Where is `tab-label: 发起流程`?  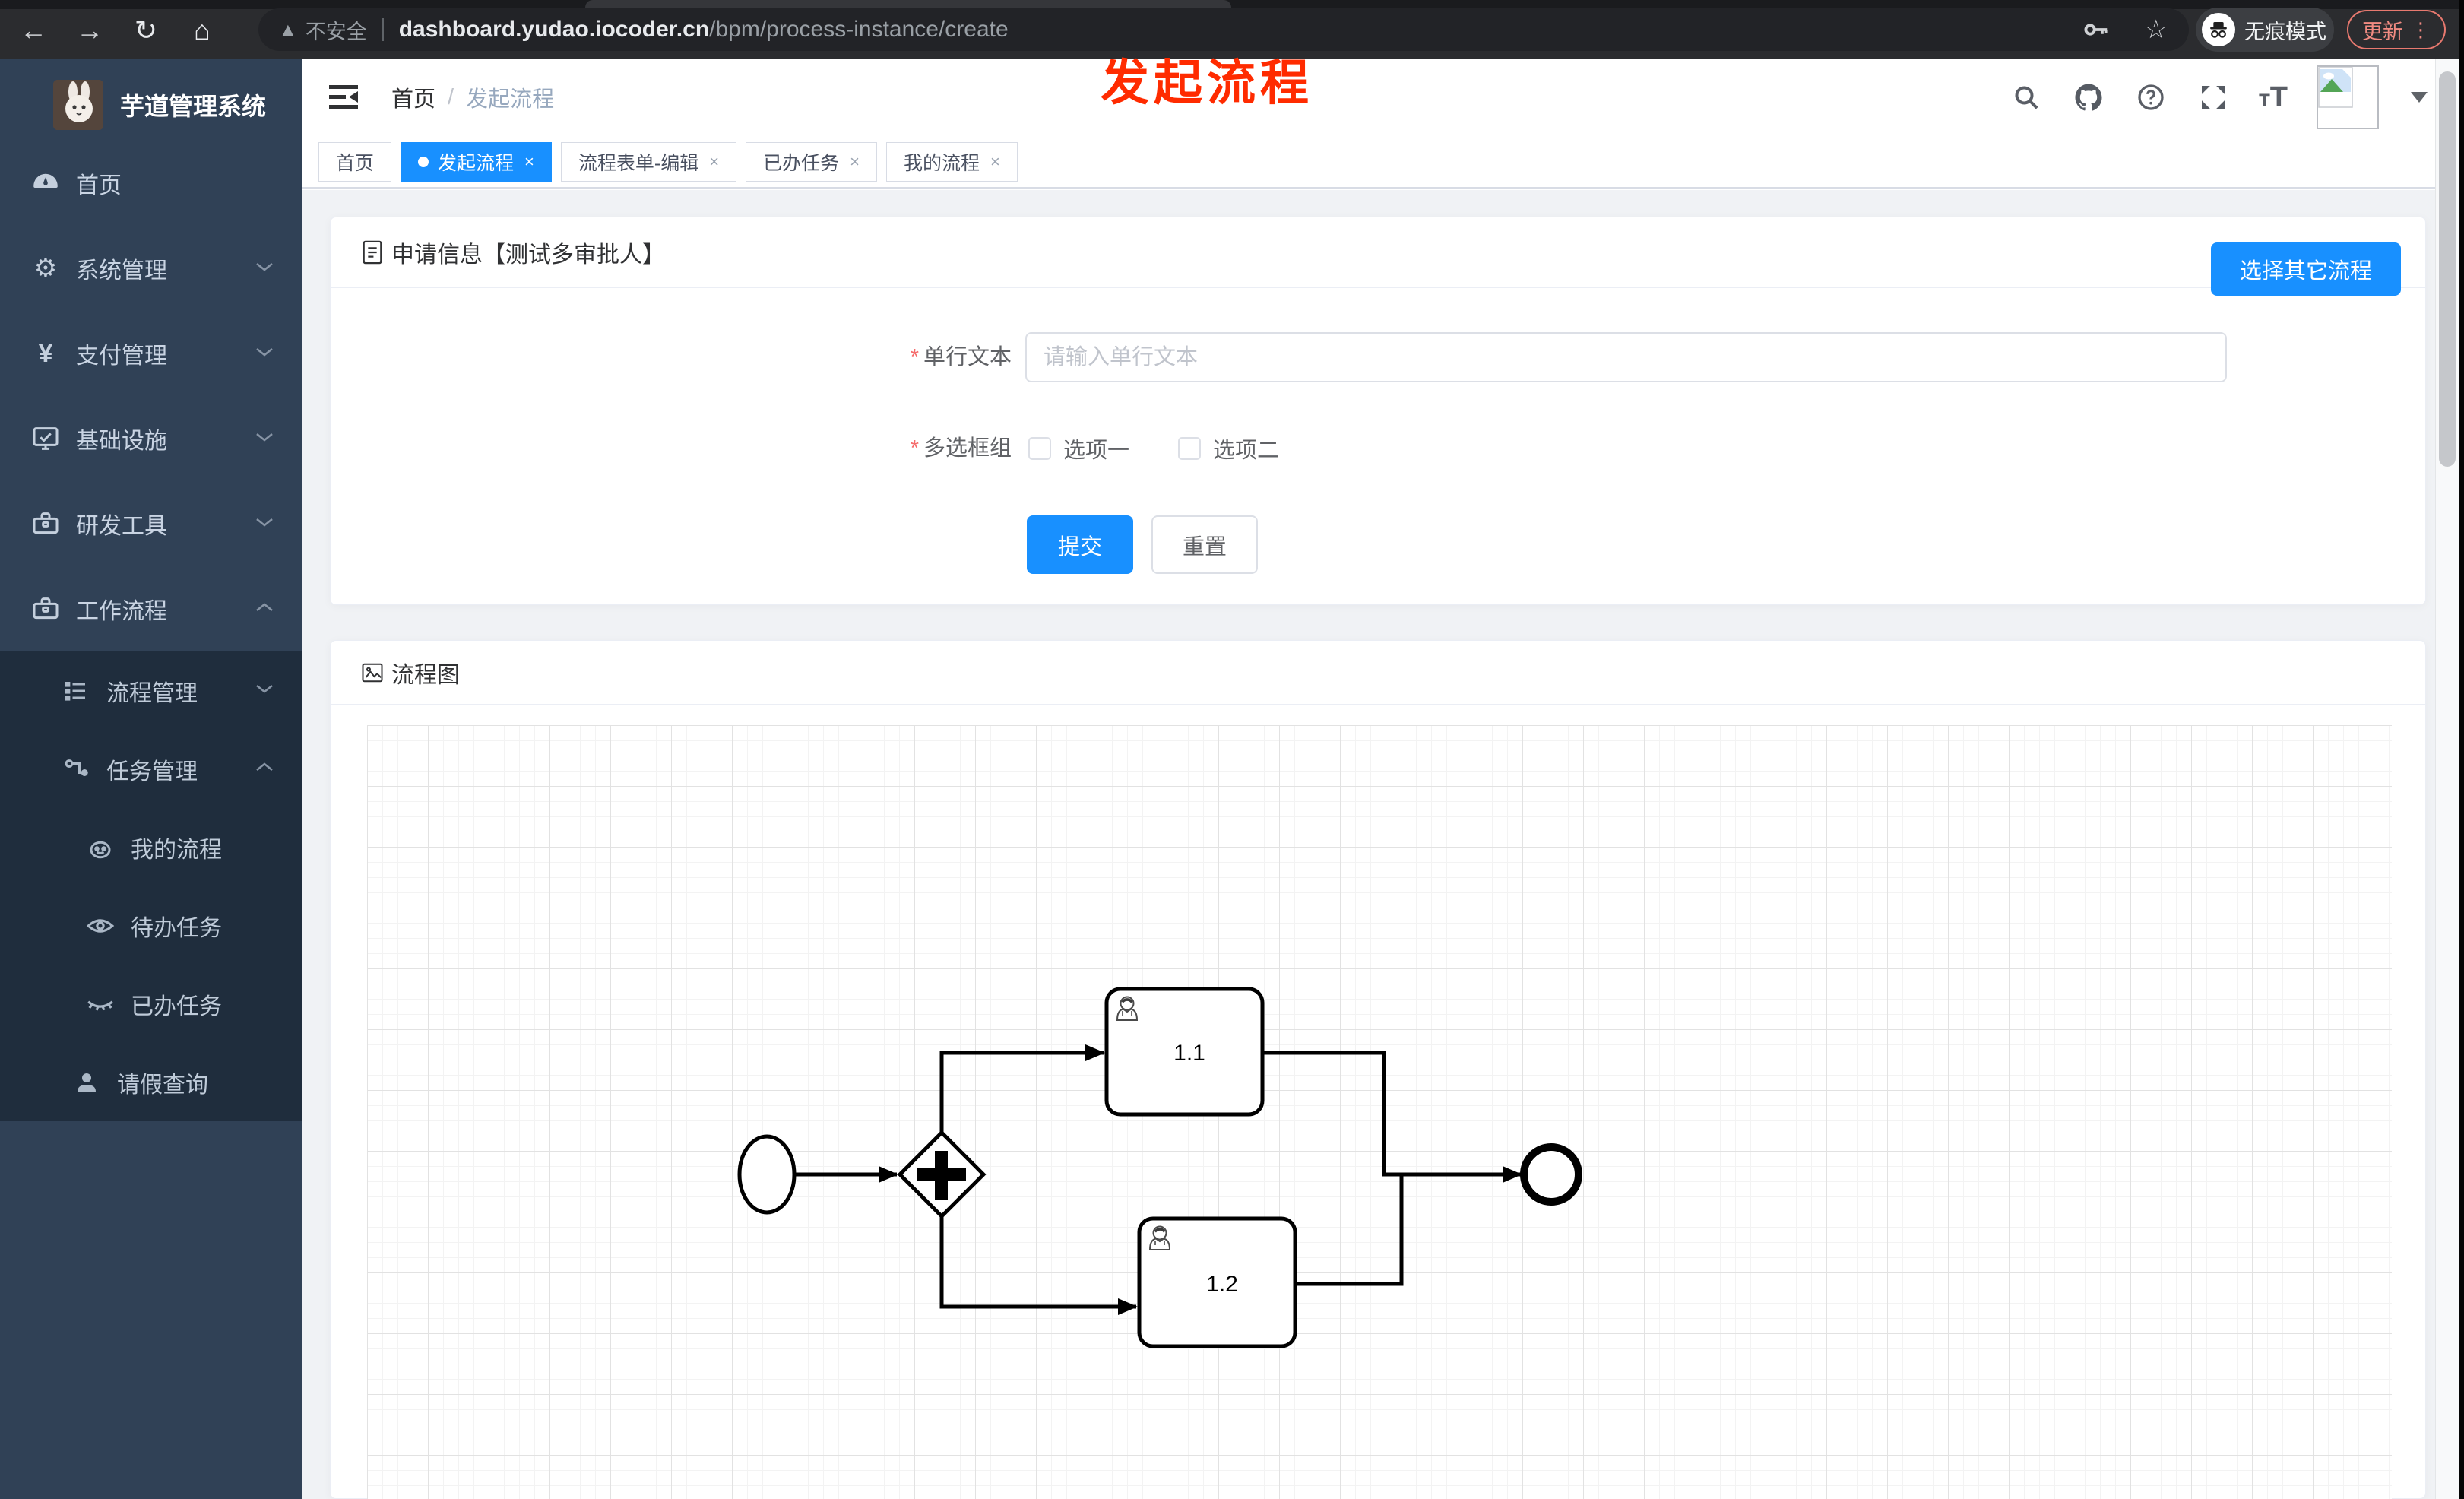 tab-label: 发起流程 is located at coordinates (476, 163).